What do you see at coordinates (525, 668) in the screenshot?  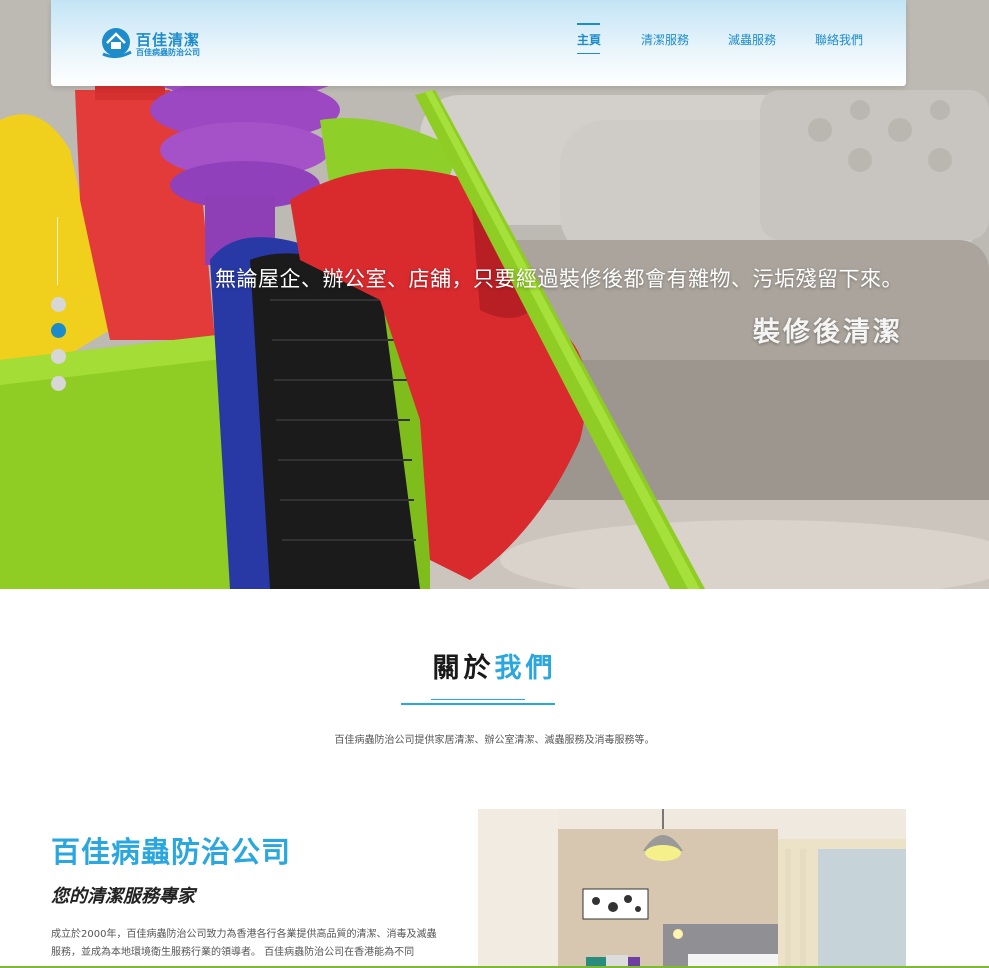 I see `about-title-blue: 我們` at bounding box center [525, 668].